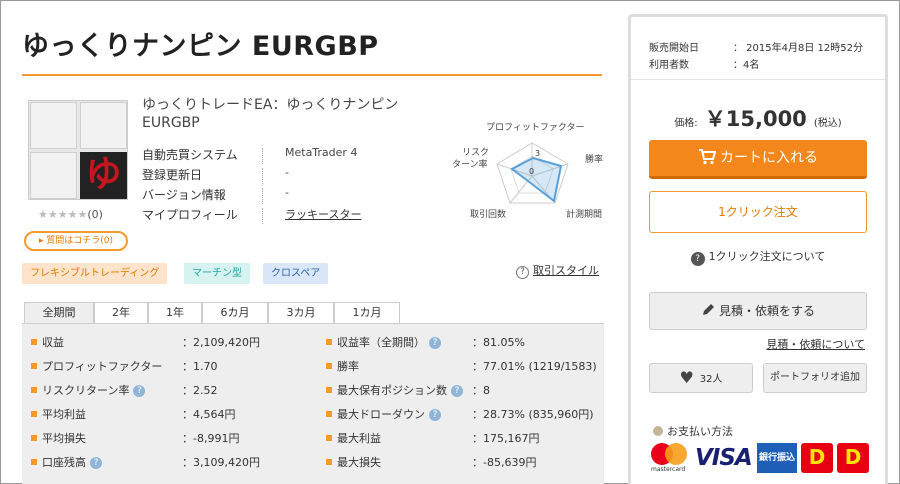 This screenshot has height=484, width=900. I want to click on stat-item: リスクリターン率? ：2.52, so click(167, 390).